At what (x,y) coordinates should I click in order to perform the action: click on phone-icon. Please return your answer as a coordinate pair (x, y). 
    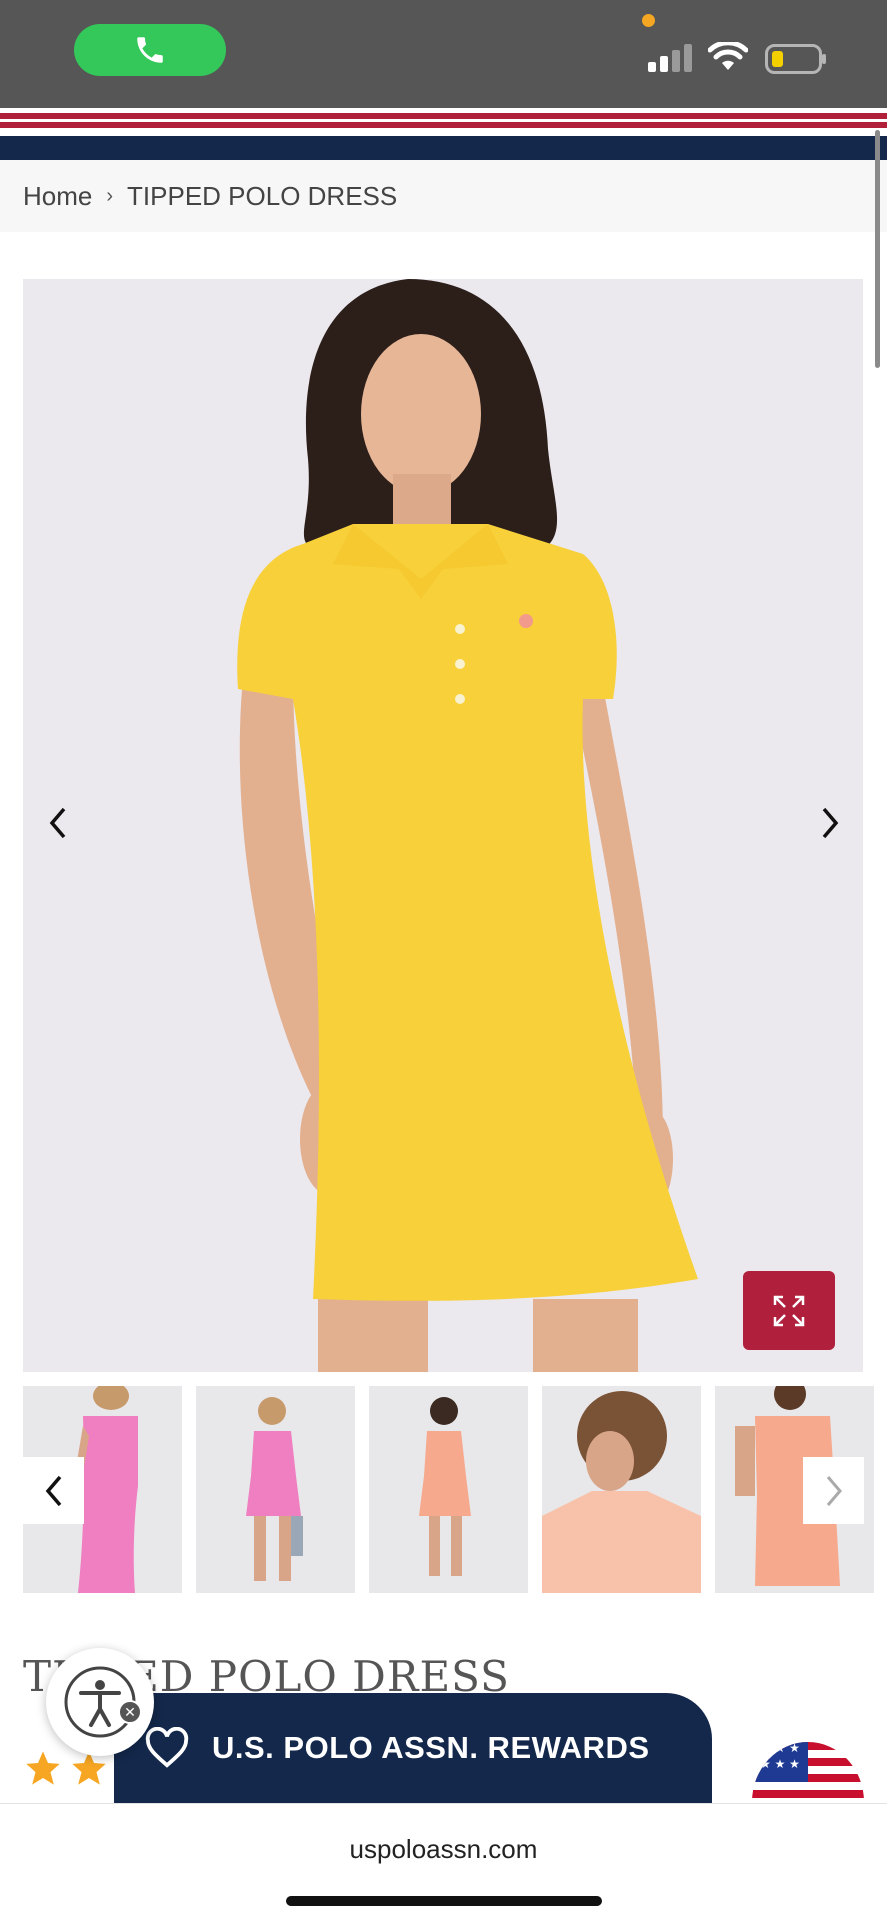
    Looking at the image, I should click on (150, 50).